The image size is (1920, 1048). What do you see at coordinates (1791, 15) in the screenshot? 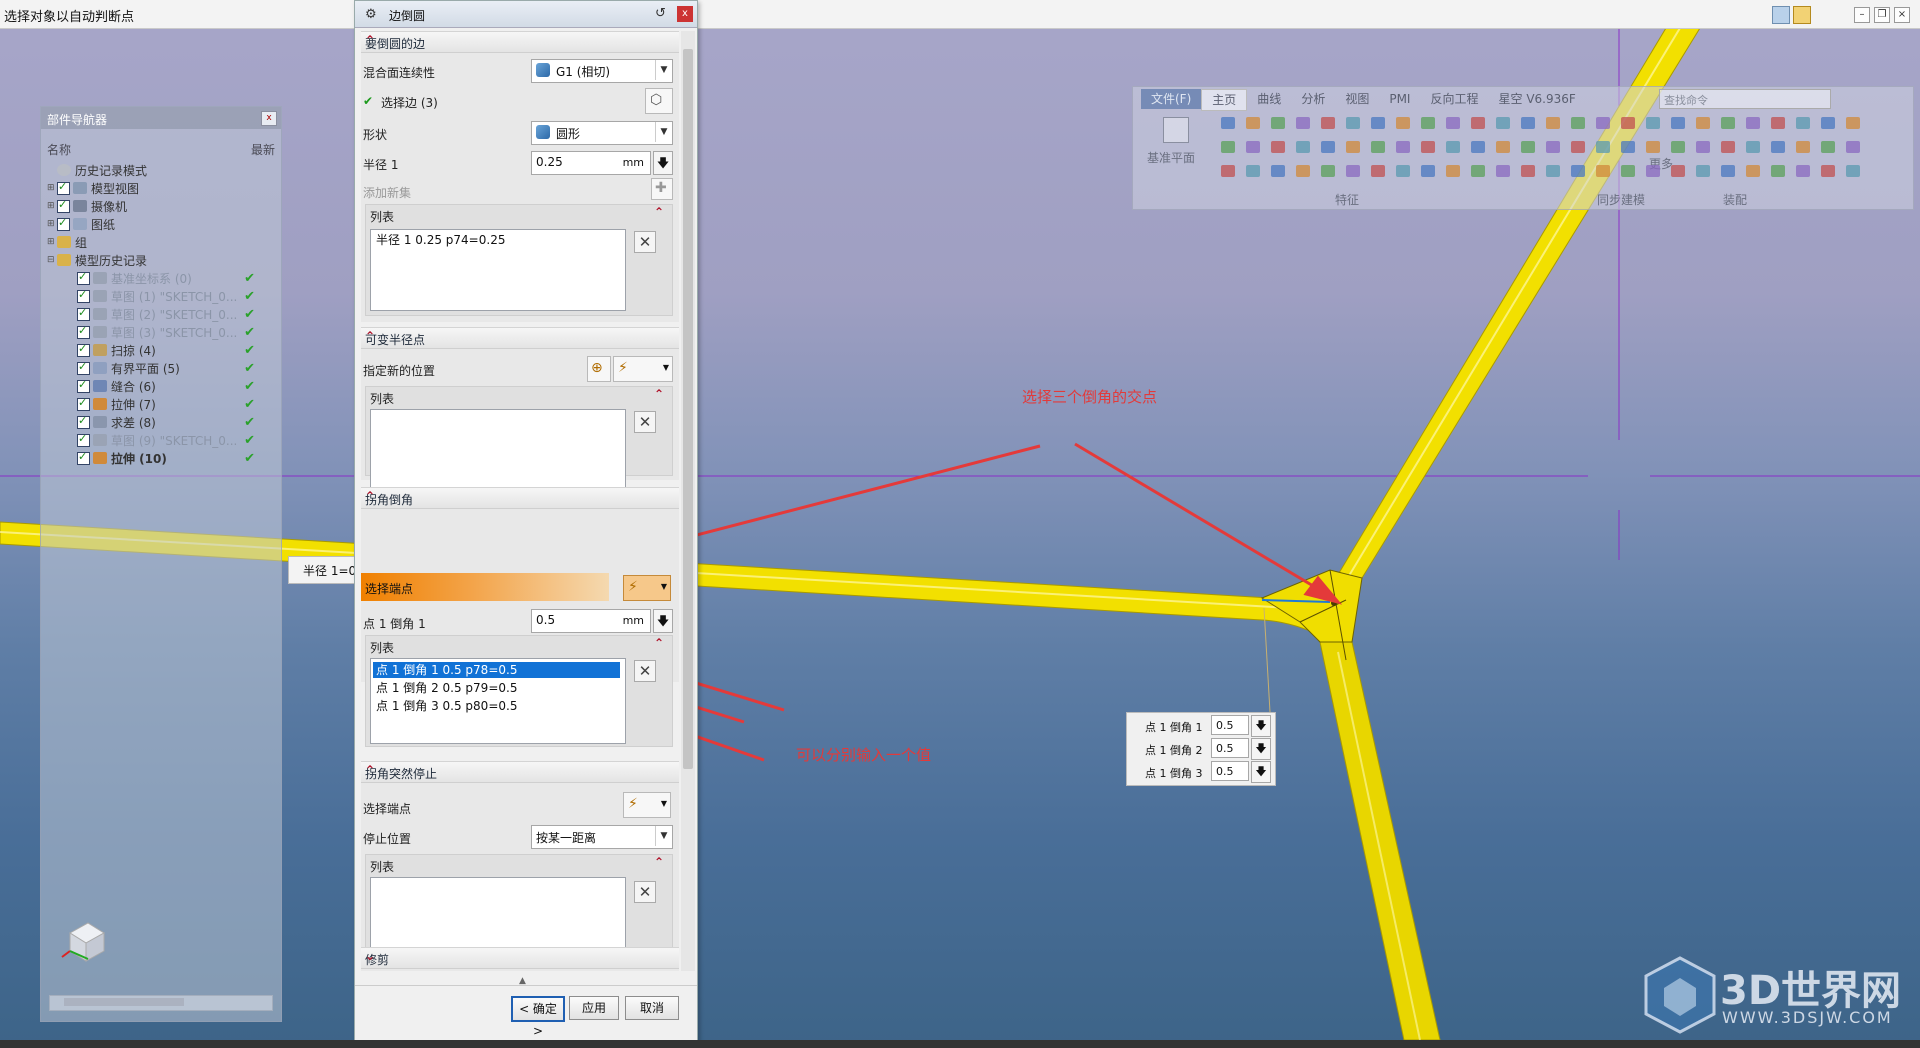
I see `view-toolbar` at bounding box center [1791, 15].